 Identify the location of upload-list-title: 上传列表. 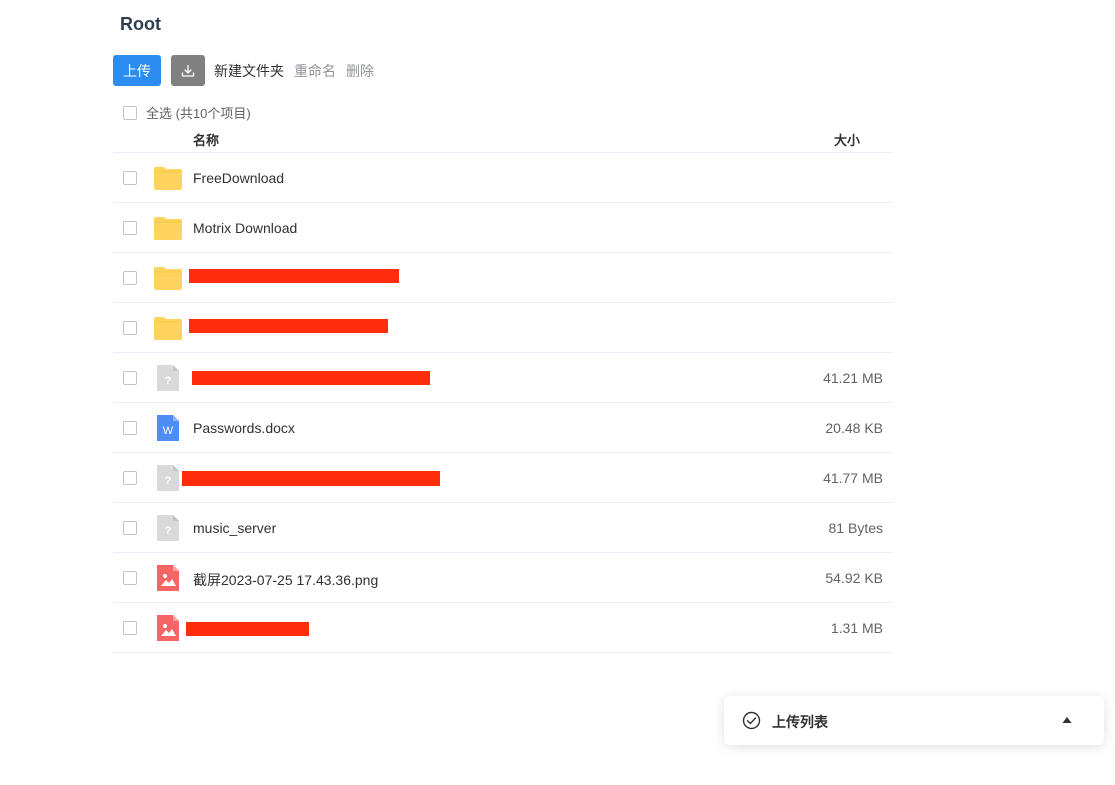
(800, 722).